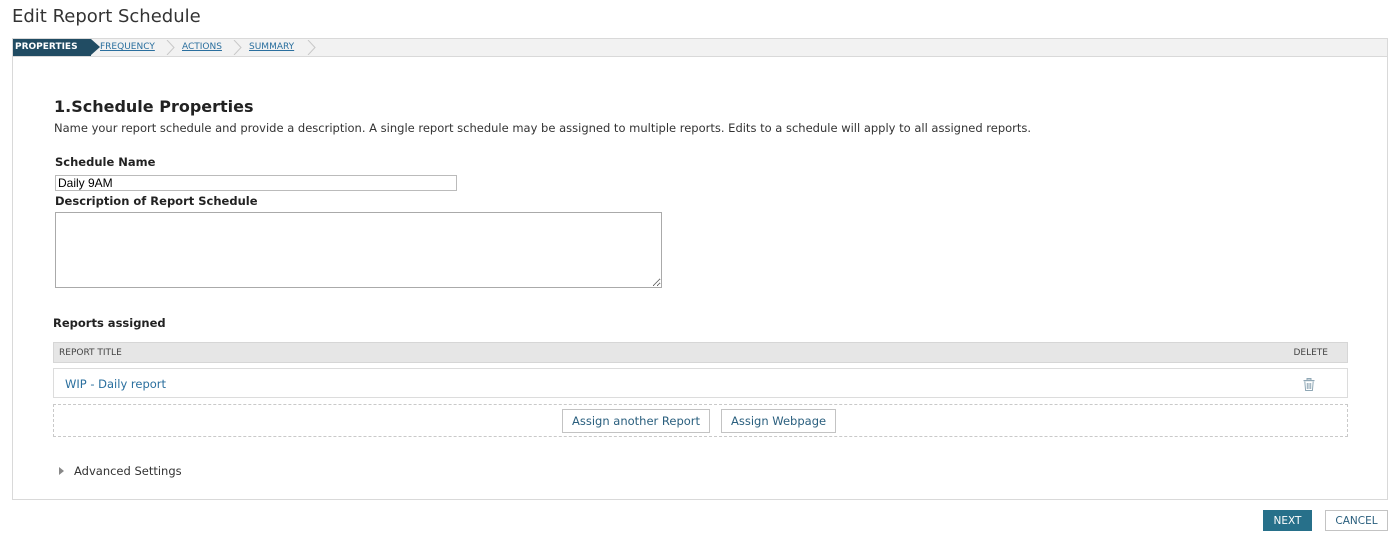 This screenshot has width=1396, height=548. What do you see at coordinates (56, 47) in the screenshot?
I see `step-properties: PROPERTIES` at bounding box center [56, 47].